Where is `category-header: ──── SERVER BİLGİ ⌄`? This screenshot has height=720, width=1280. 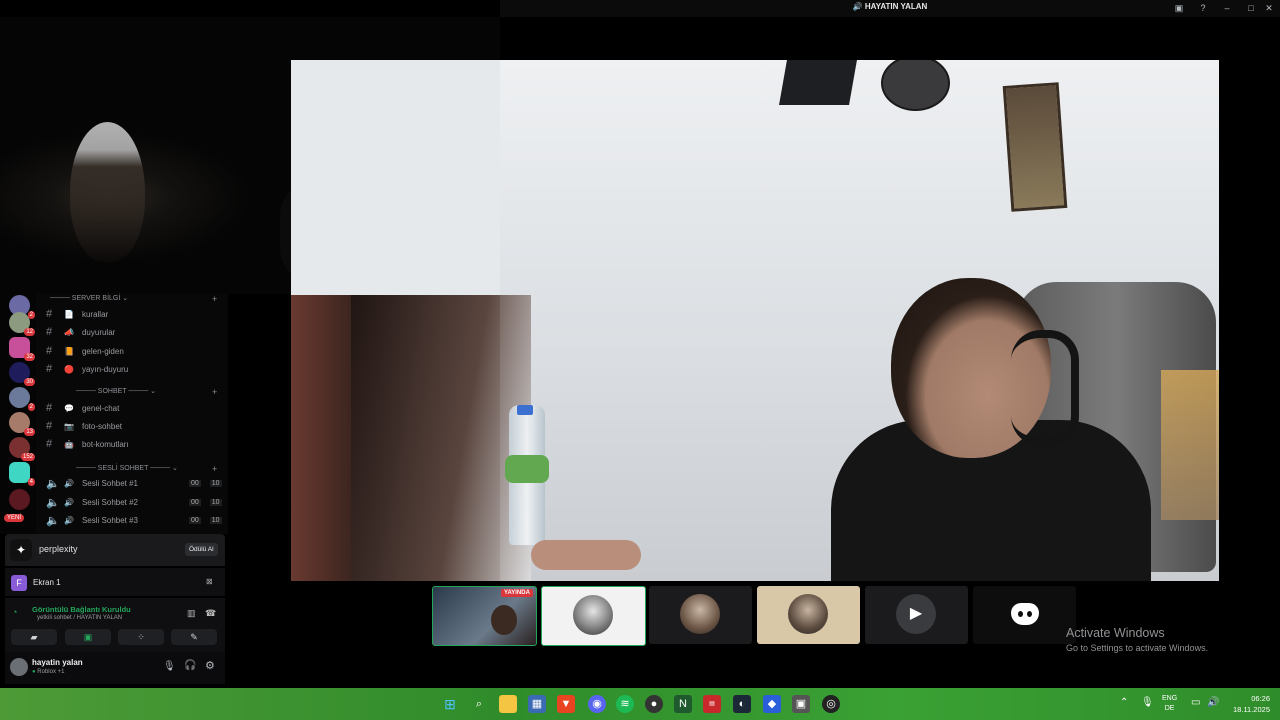 category-header: ──── SERVER BİLGİ ⌄ is located at coordinates (89, 298).